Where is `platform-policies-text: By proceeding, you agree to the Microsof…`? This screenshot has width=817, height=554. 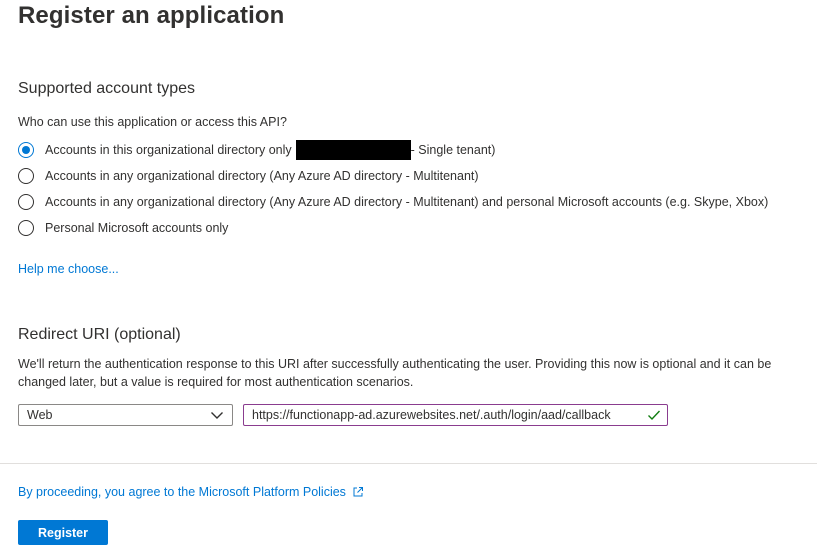
platform-policies-text: By proceeding, you agree to the Microsof… is located at coordinates (182, 492).